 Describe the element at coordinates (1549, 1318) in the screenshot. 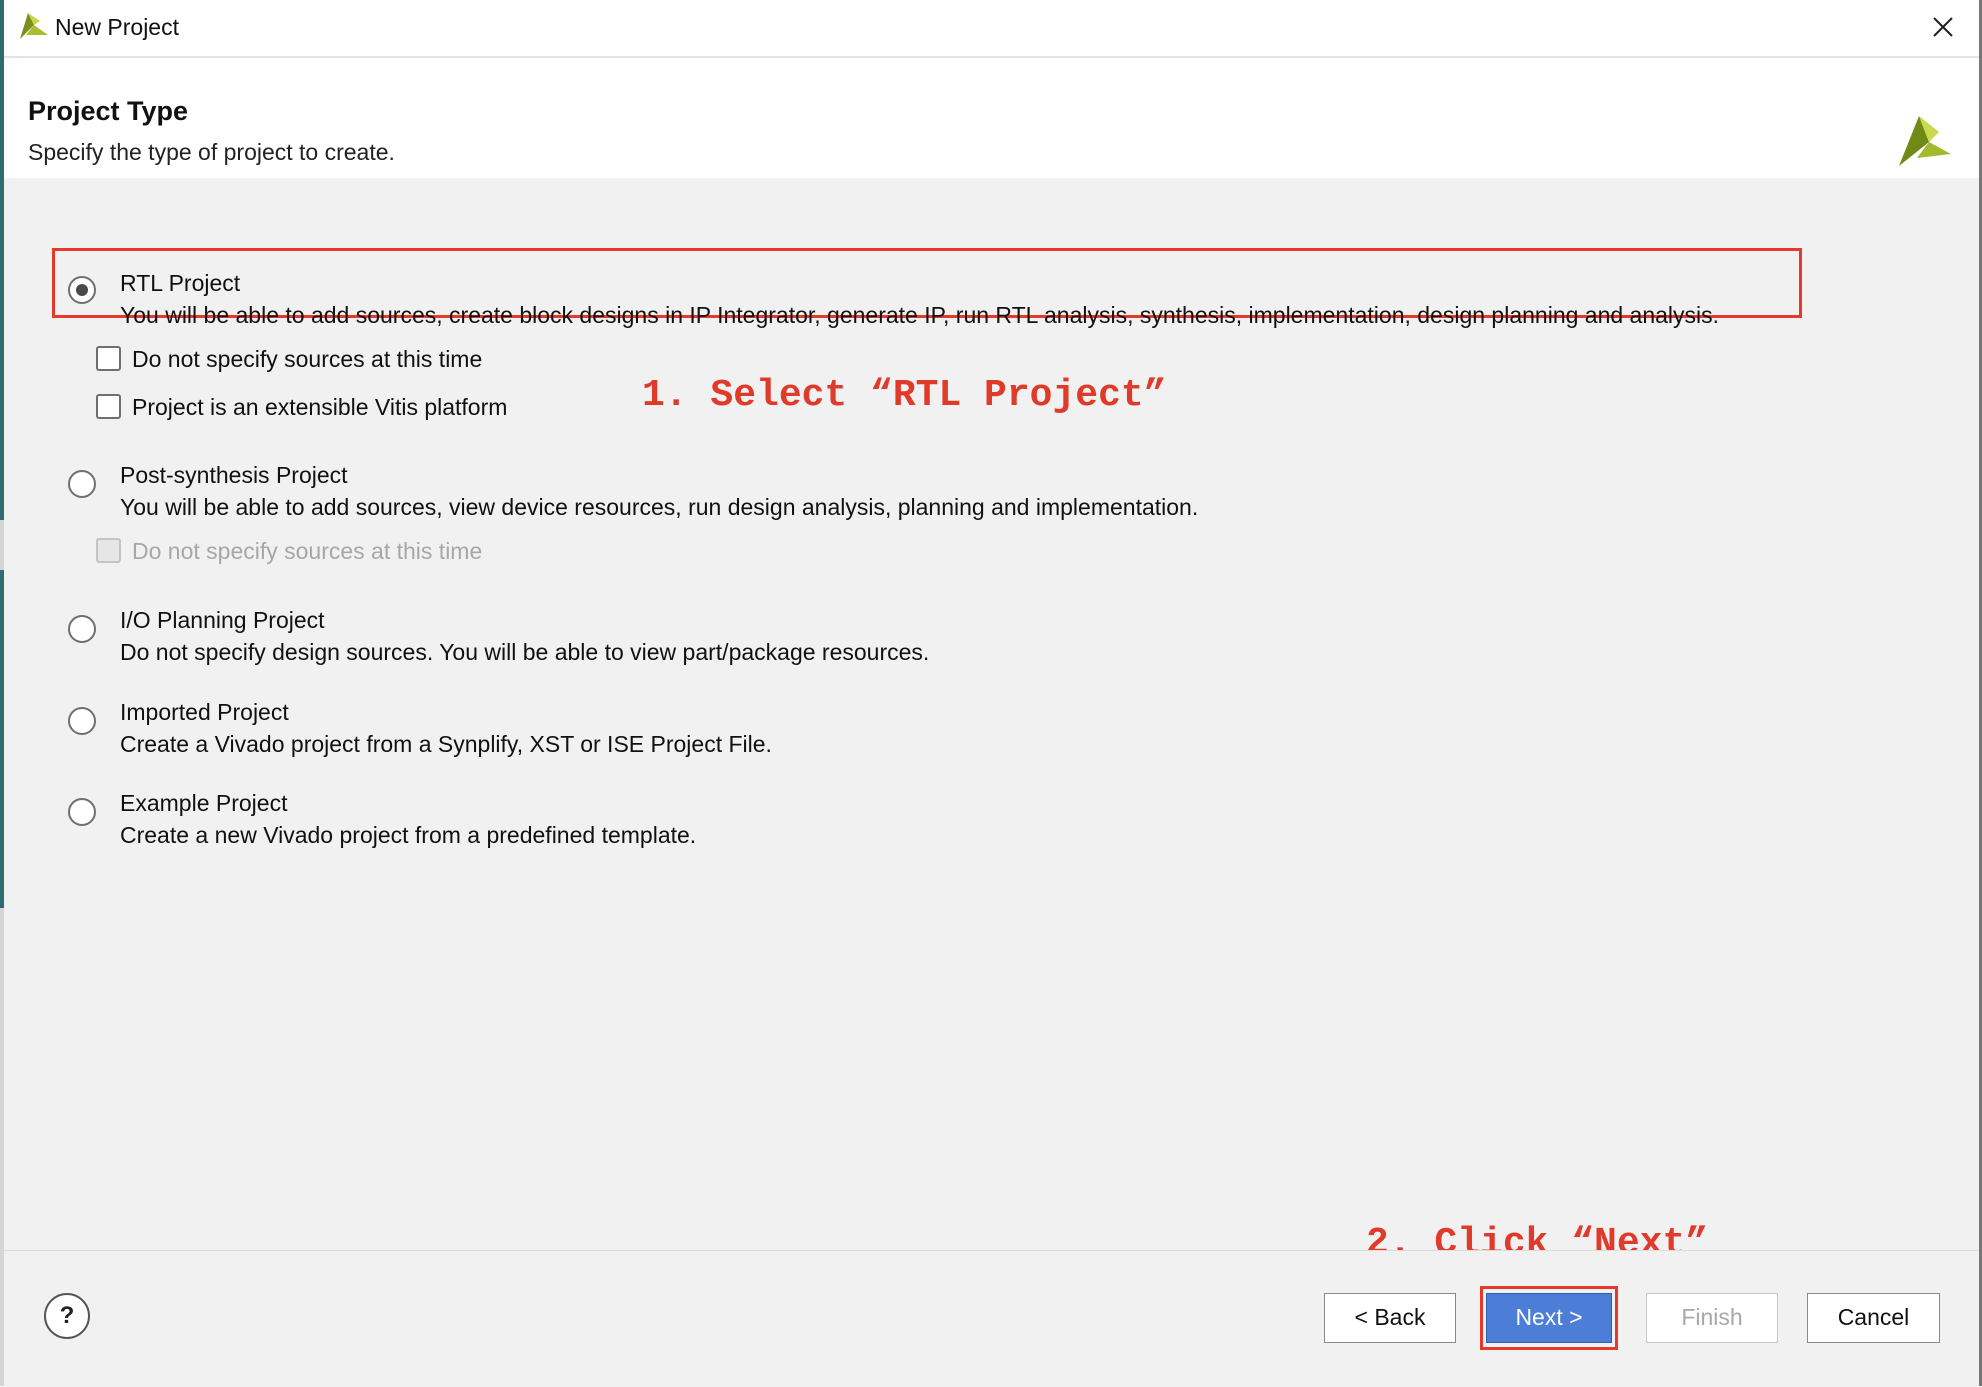

I see `next-button: Next >` at that location.